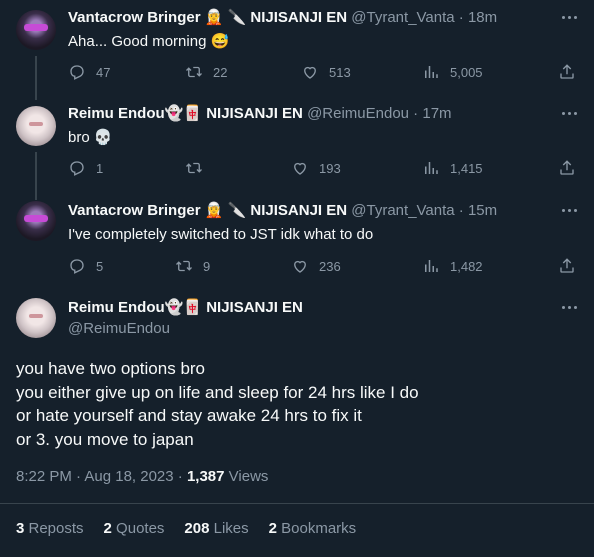 The image size is (594, 557). What do you see at coordinates (482, 17) in the screenshot?
I see `tweet-time: 18m` at bounding box center [482, 17].